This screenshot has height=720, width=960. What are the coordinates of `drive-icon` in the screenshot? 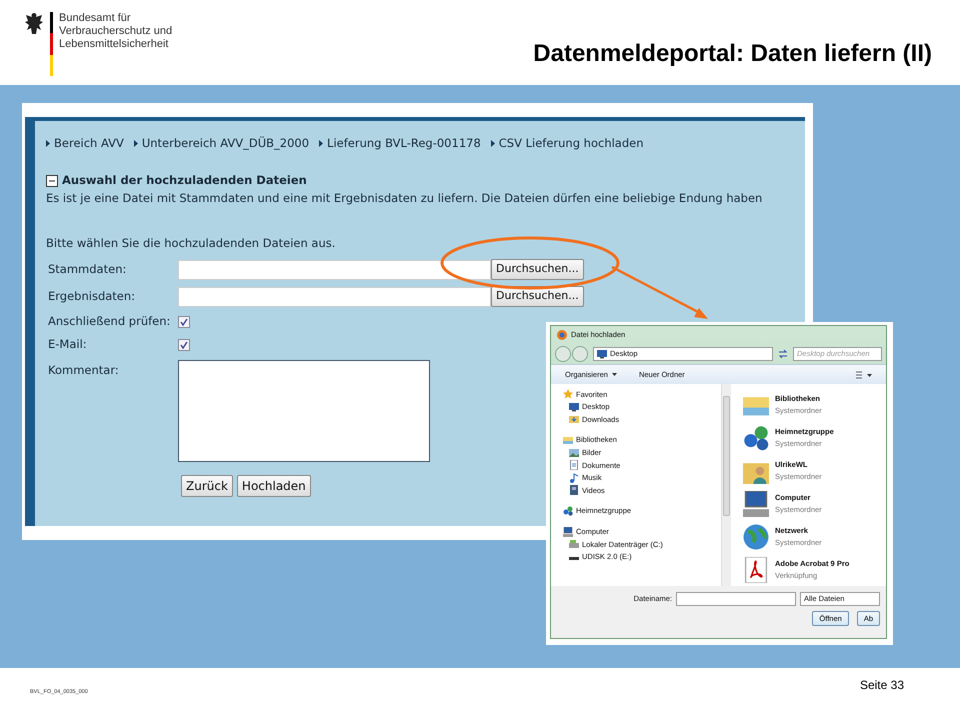 It's located at (574, 544).